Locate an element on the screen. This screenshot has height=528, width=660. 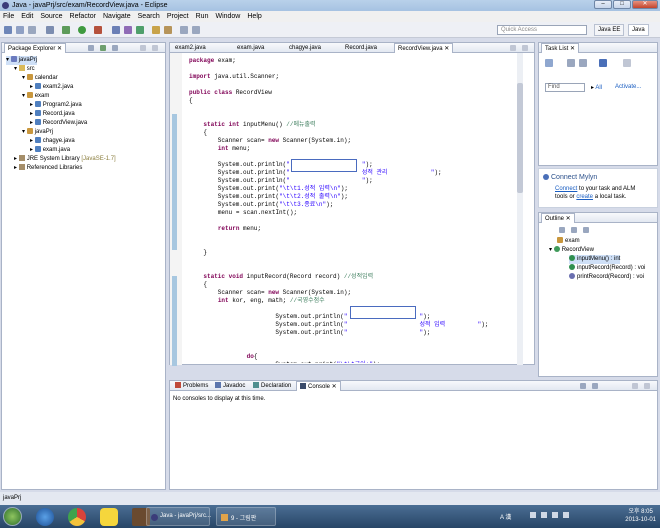
find-input: Find is located at coordinates (565, 87).